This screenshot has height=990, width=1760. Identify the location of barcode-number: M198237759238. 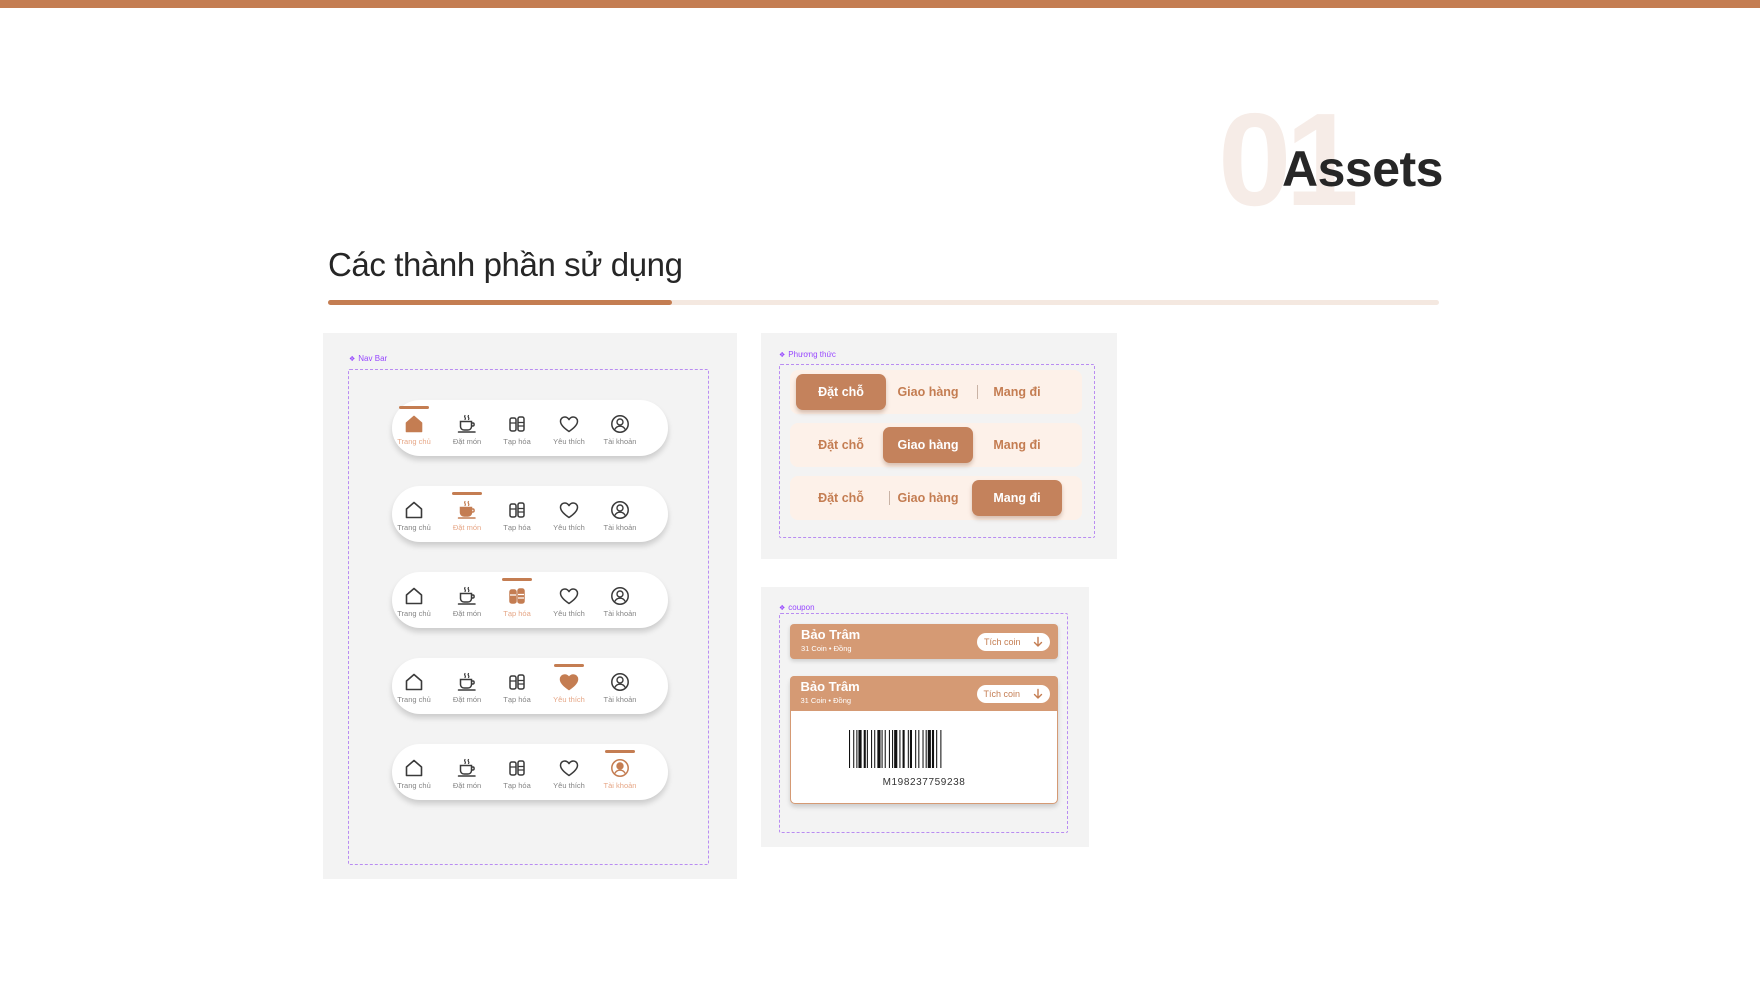
(924, 782).